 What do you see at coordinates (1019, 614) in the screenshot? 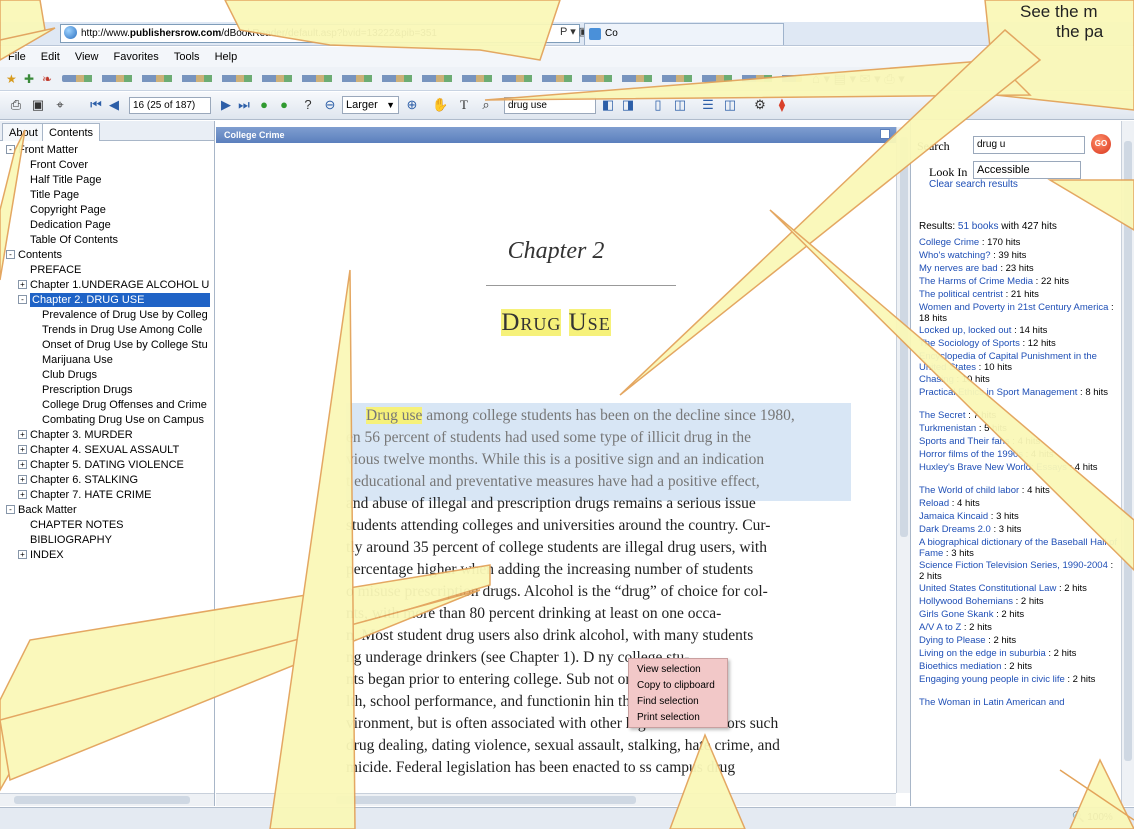
I see `result-item: Girls Gone Skank : 2 hits` at bounding box center [1019, 614].